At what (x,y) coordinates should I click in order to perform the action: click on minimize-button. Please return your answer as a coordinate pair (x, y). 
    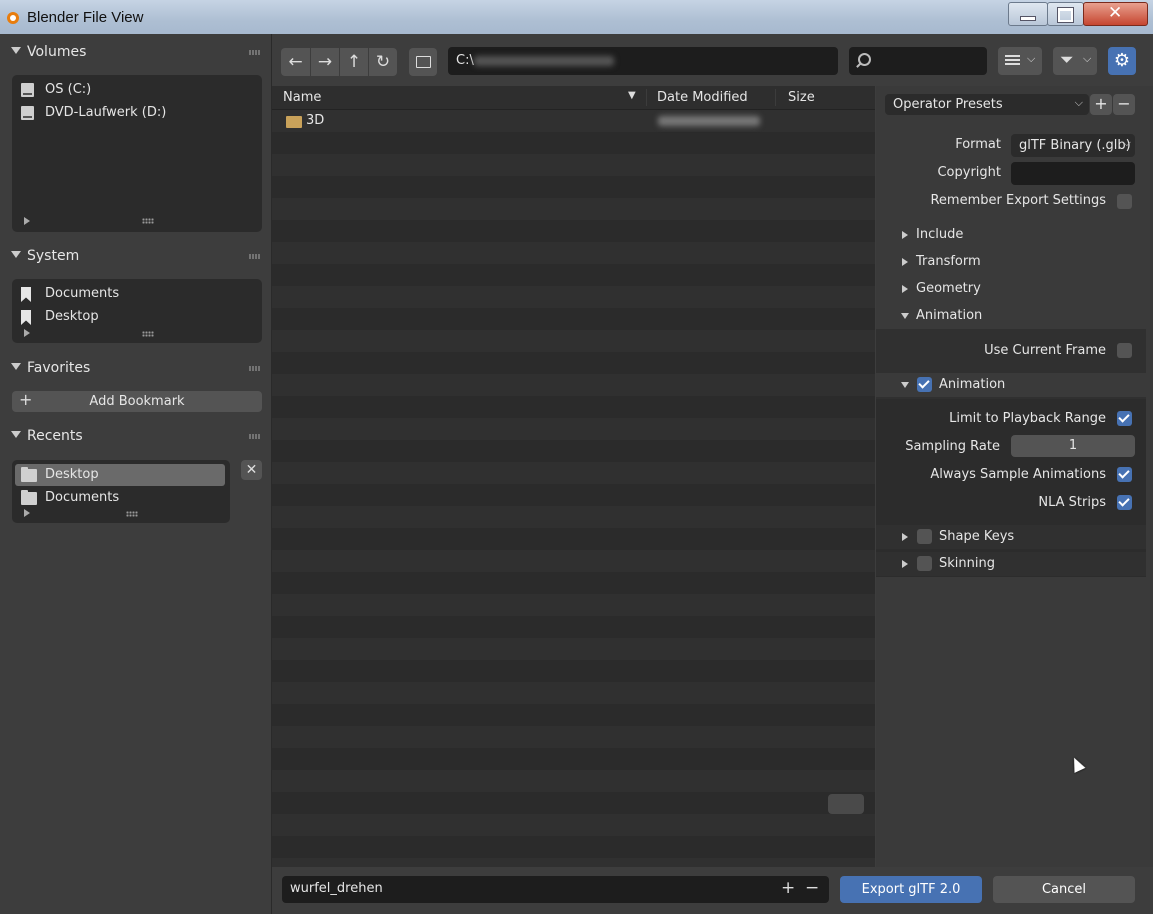
    Looking at the image, I should click on (1028, 14).